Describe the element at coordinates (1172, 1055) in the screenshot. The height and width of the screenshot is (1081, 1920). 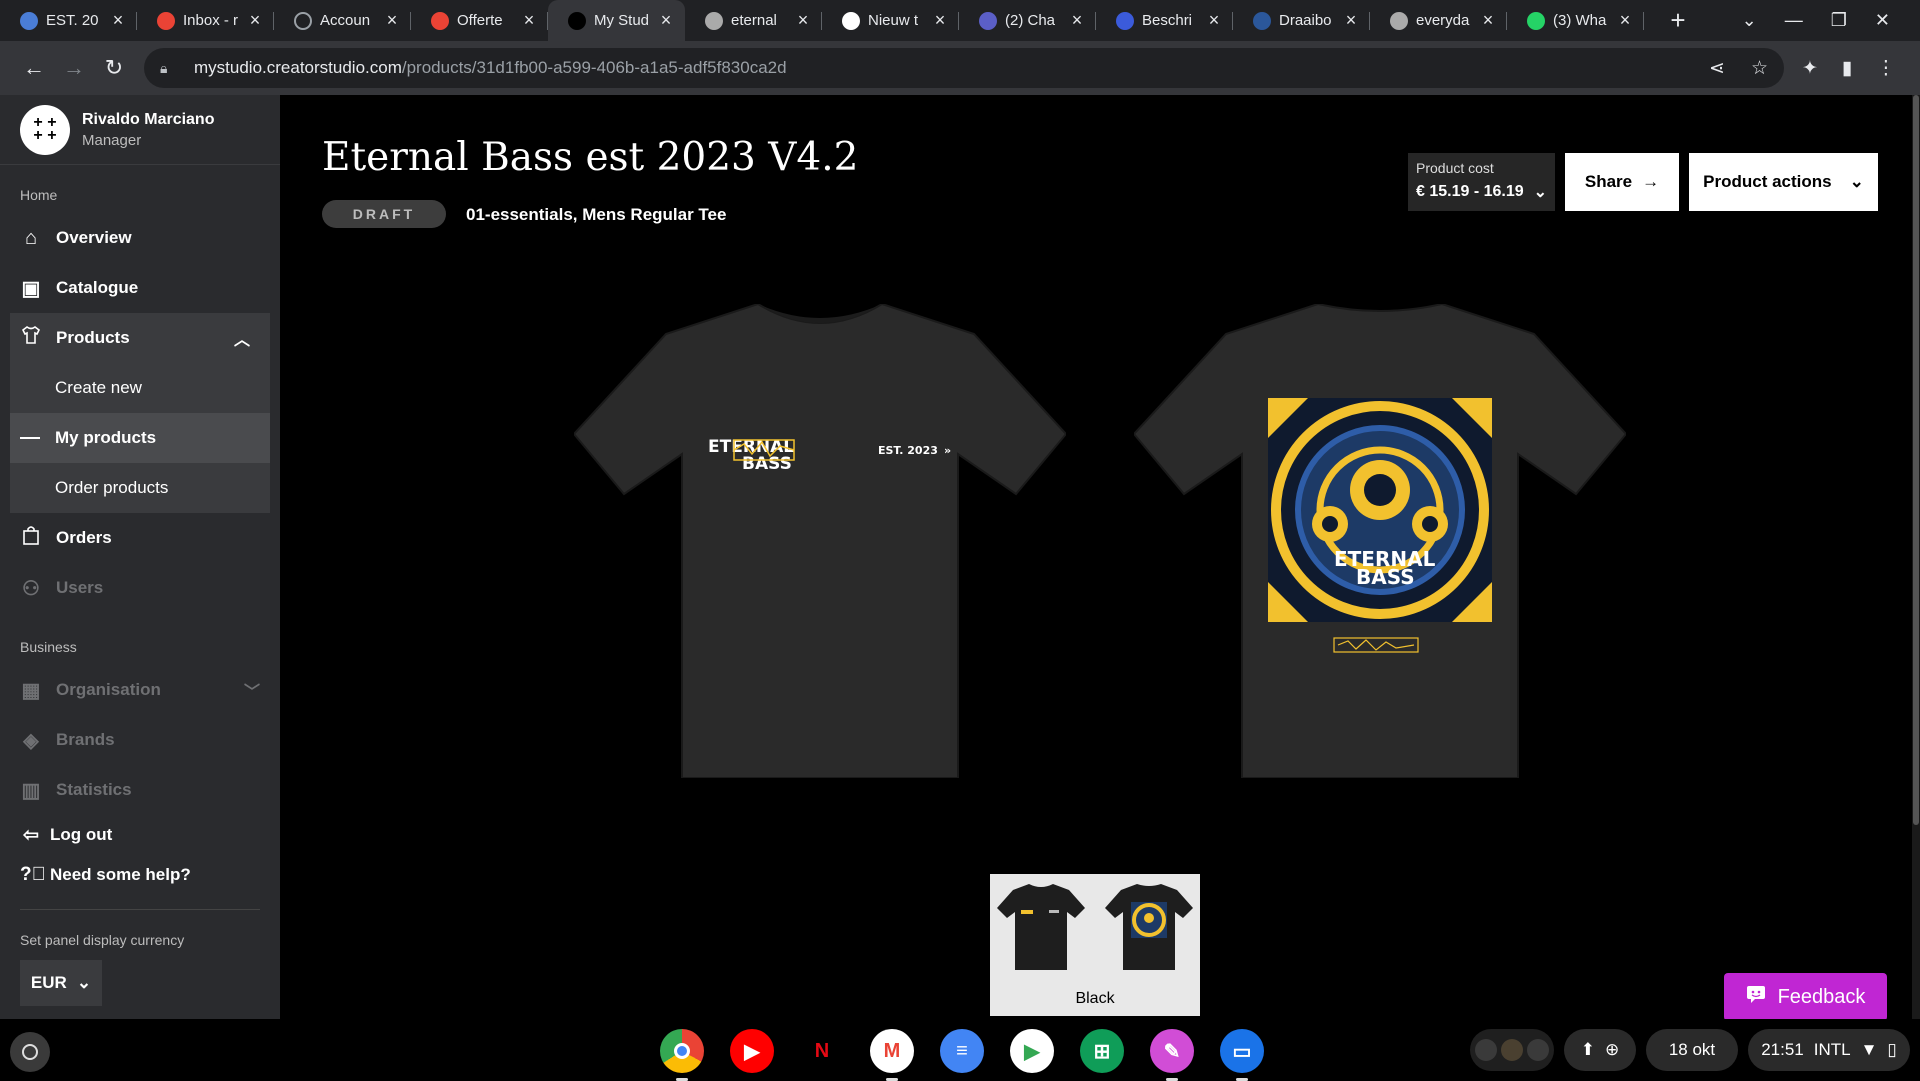
I see `canvas-app-icon: ✎` at that location.